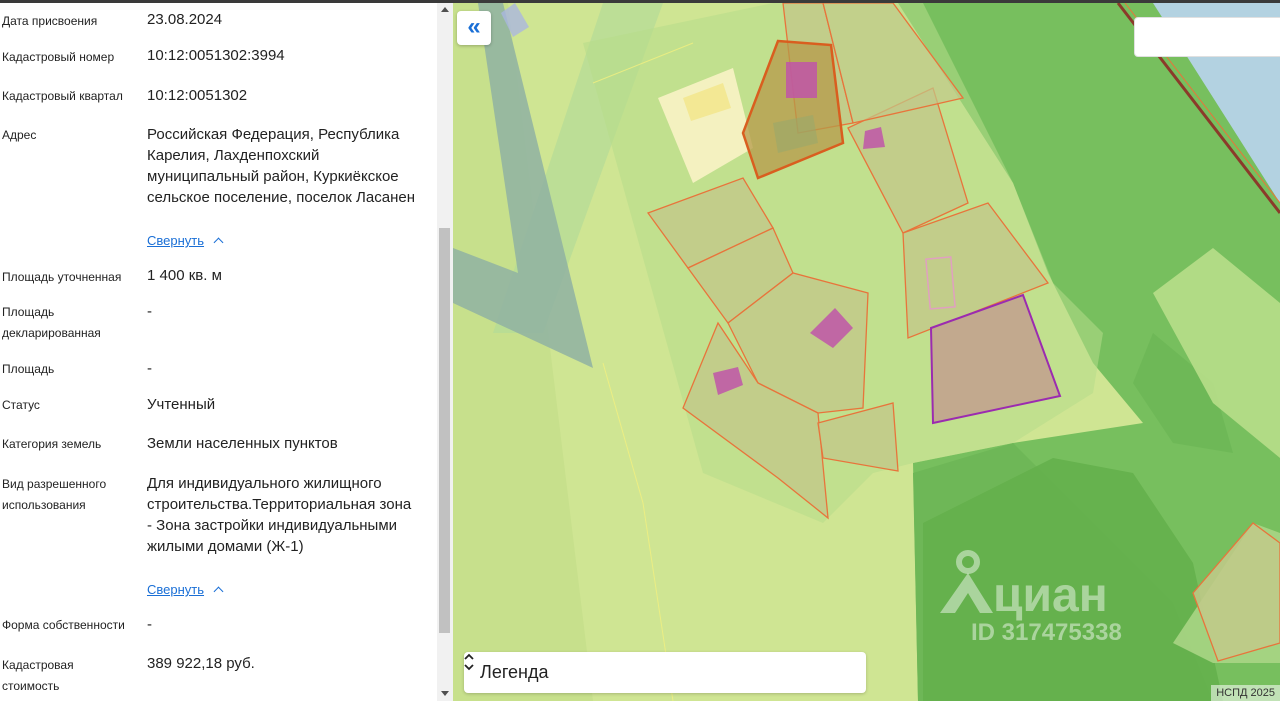 The image size is (1280, 701). I want to click on legend-label: Легенда, so click(514, 672).